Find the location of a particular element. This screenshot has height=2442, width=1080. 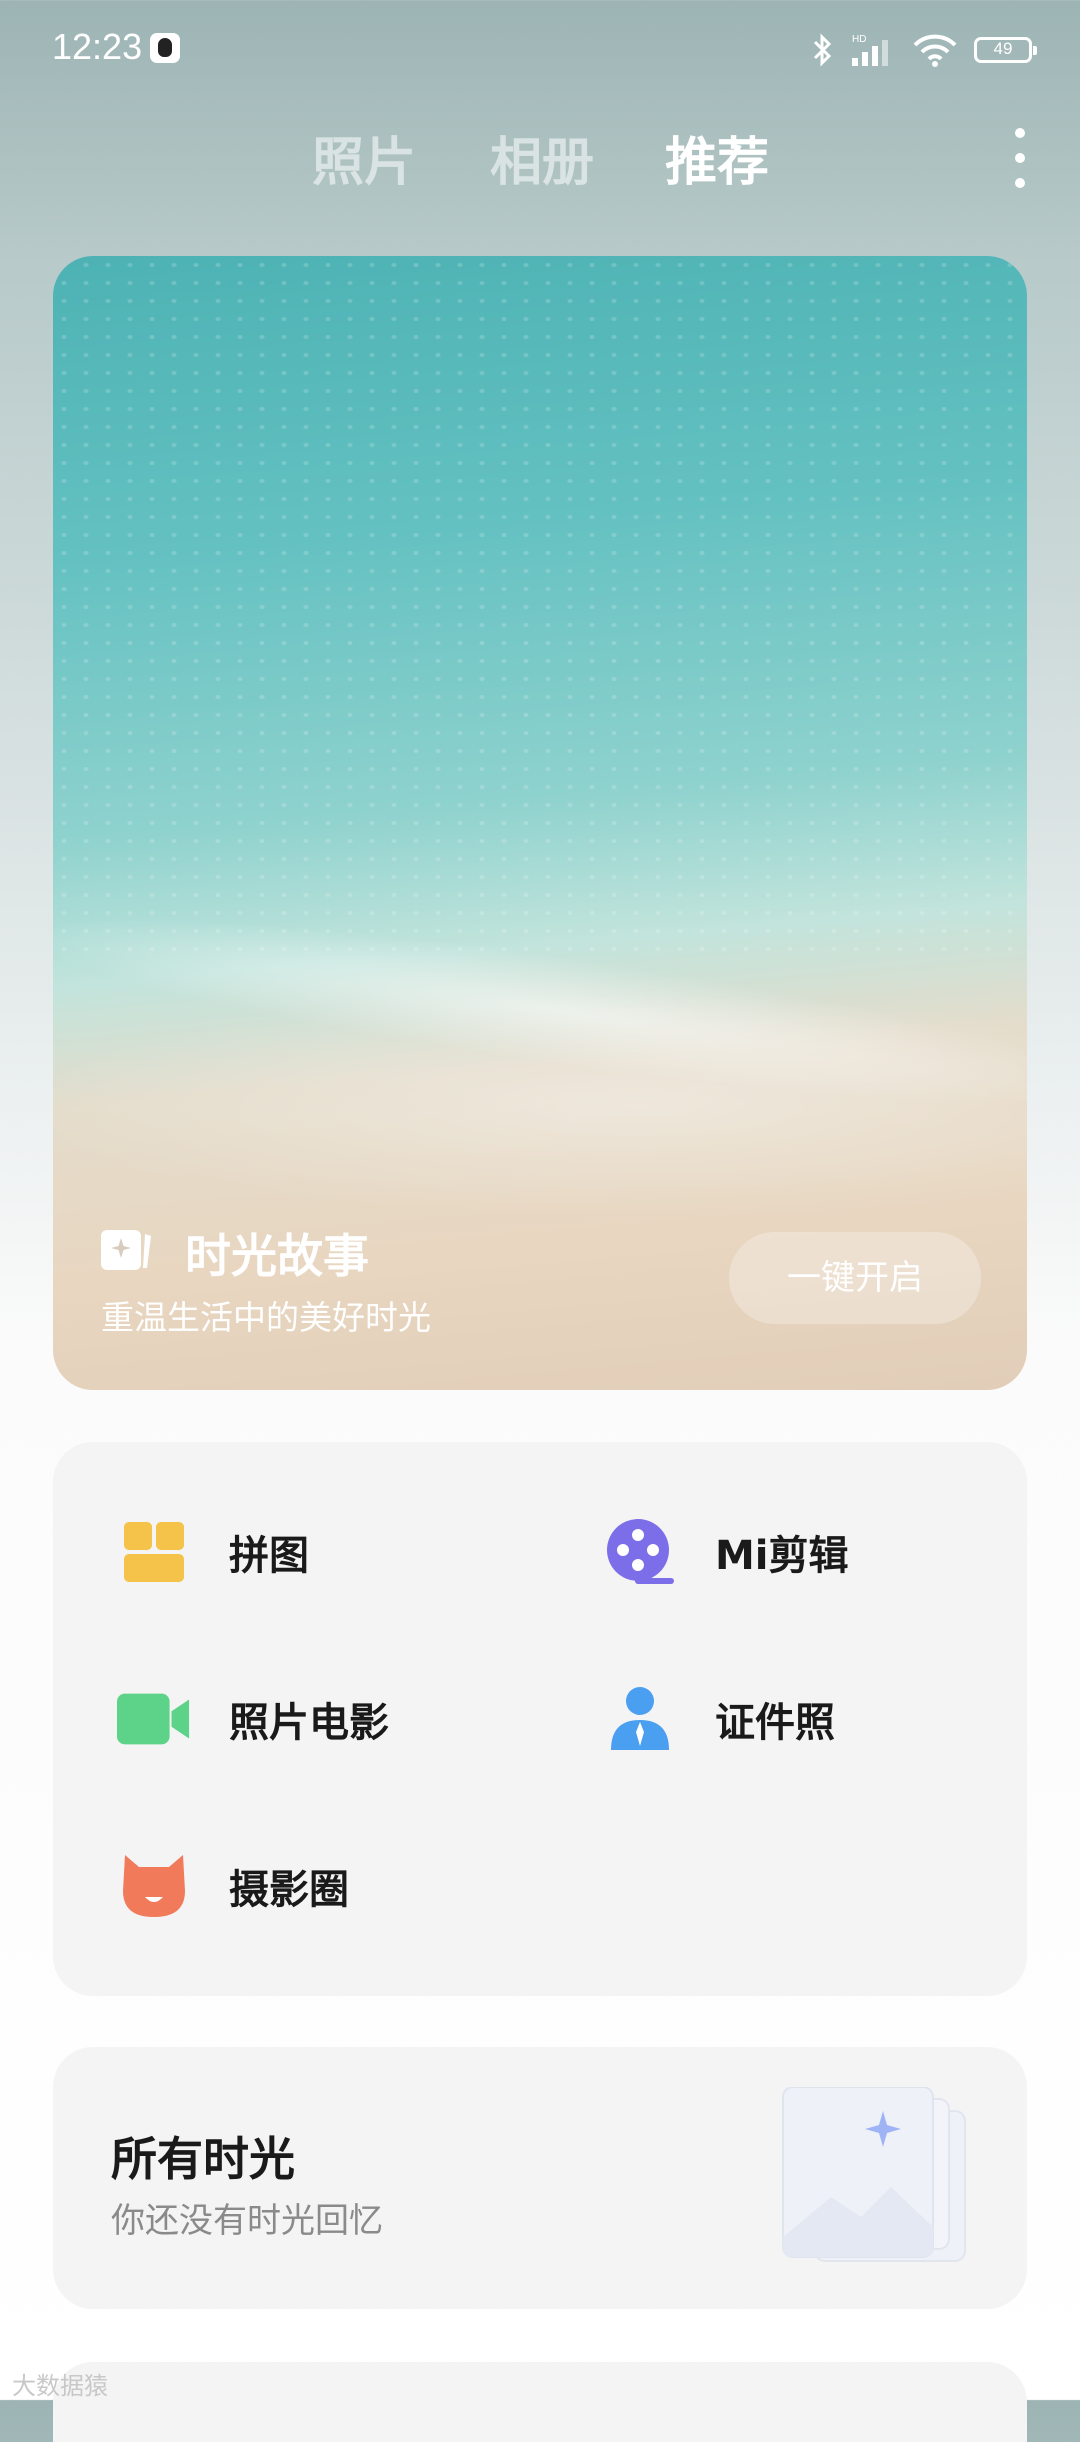

more-options-button is located at coordinates (1020, 158).